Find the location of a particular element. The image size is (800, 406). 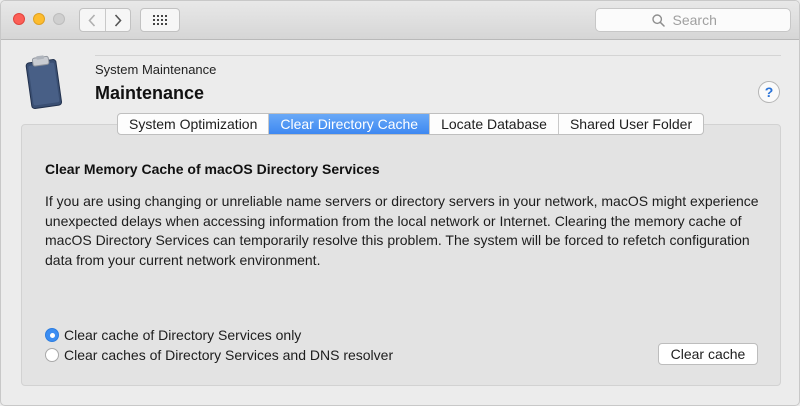

forward-button is located at coordinates (117, 20).